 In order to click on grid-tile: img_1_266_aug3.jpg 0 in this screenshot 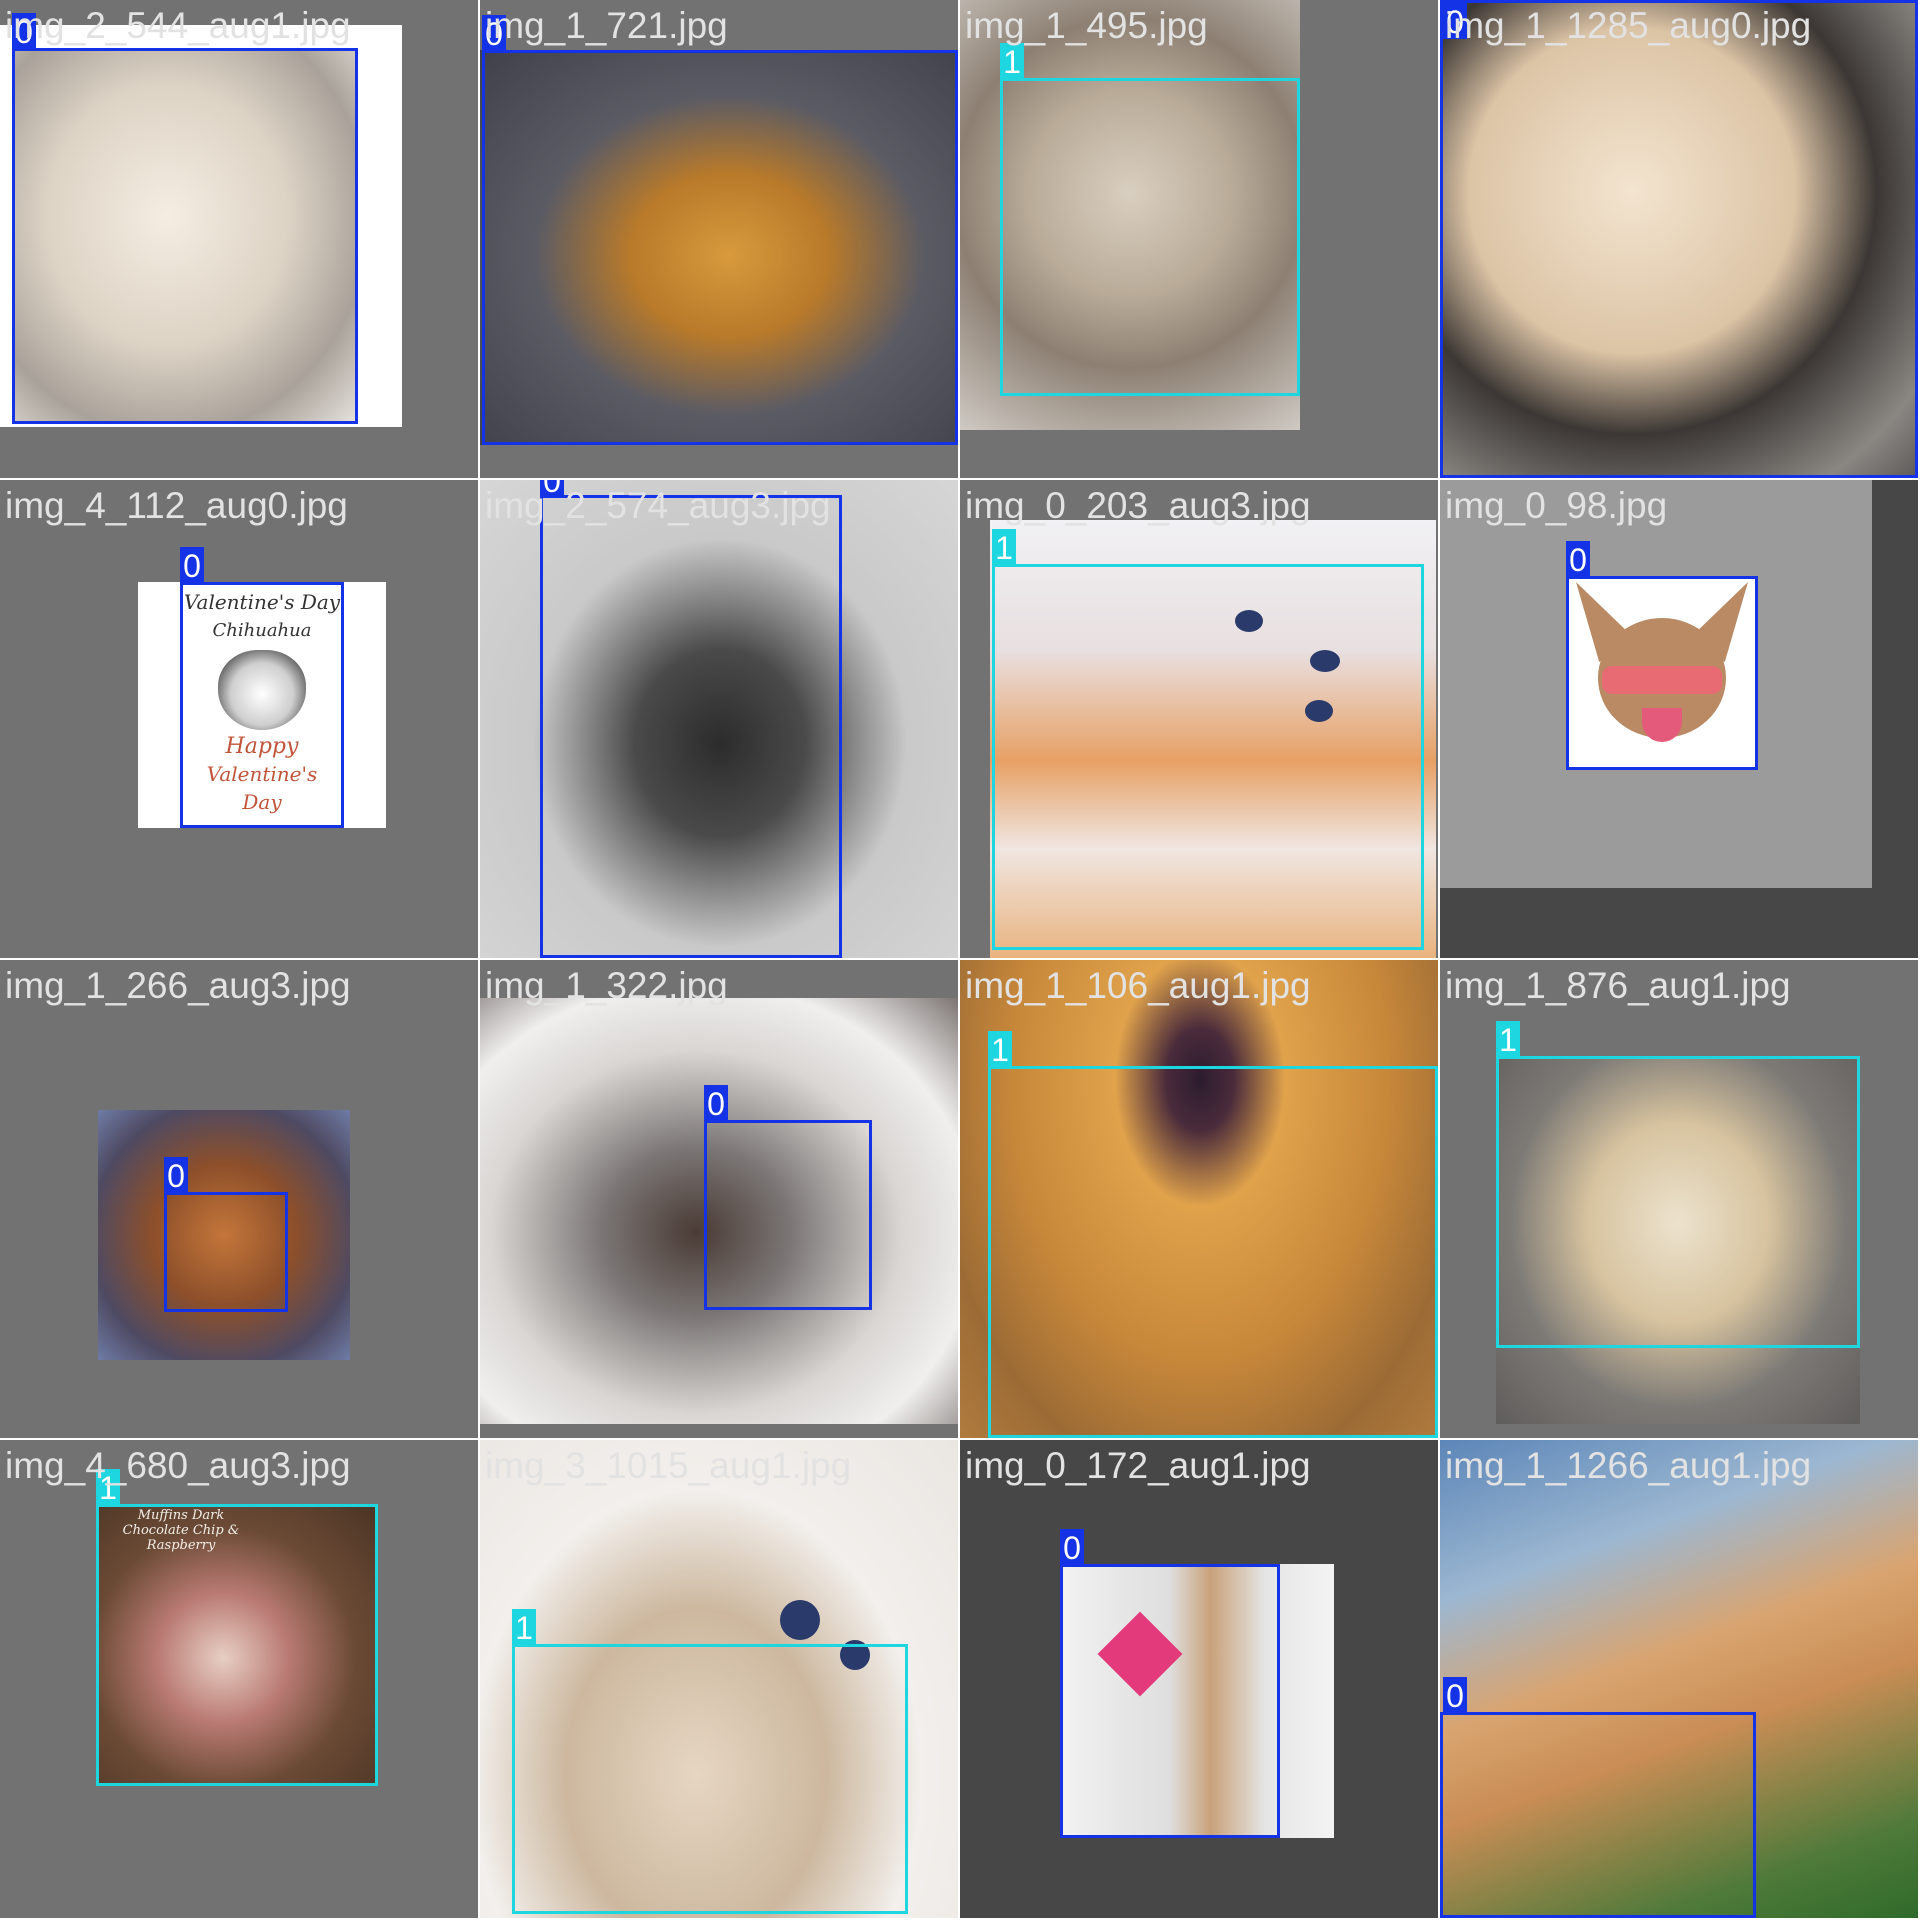, I will do `click(240, 1200)`.